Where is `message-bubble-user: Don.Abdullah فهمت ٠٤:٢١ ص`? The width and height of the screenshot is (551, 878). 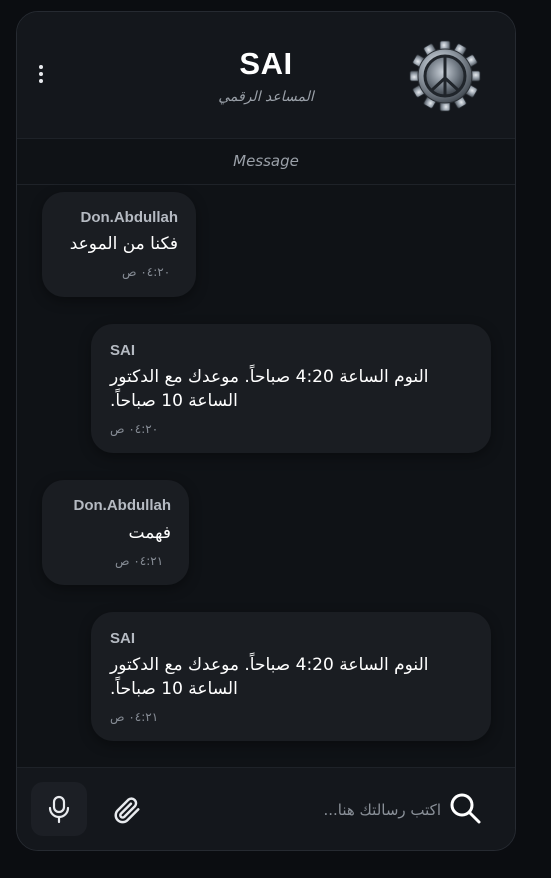
message-bubble-user: Don.Abdullah فهمت ٠٤:٢١ ص is located at coordinates (115, 532).